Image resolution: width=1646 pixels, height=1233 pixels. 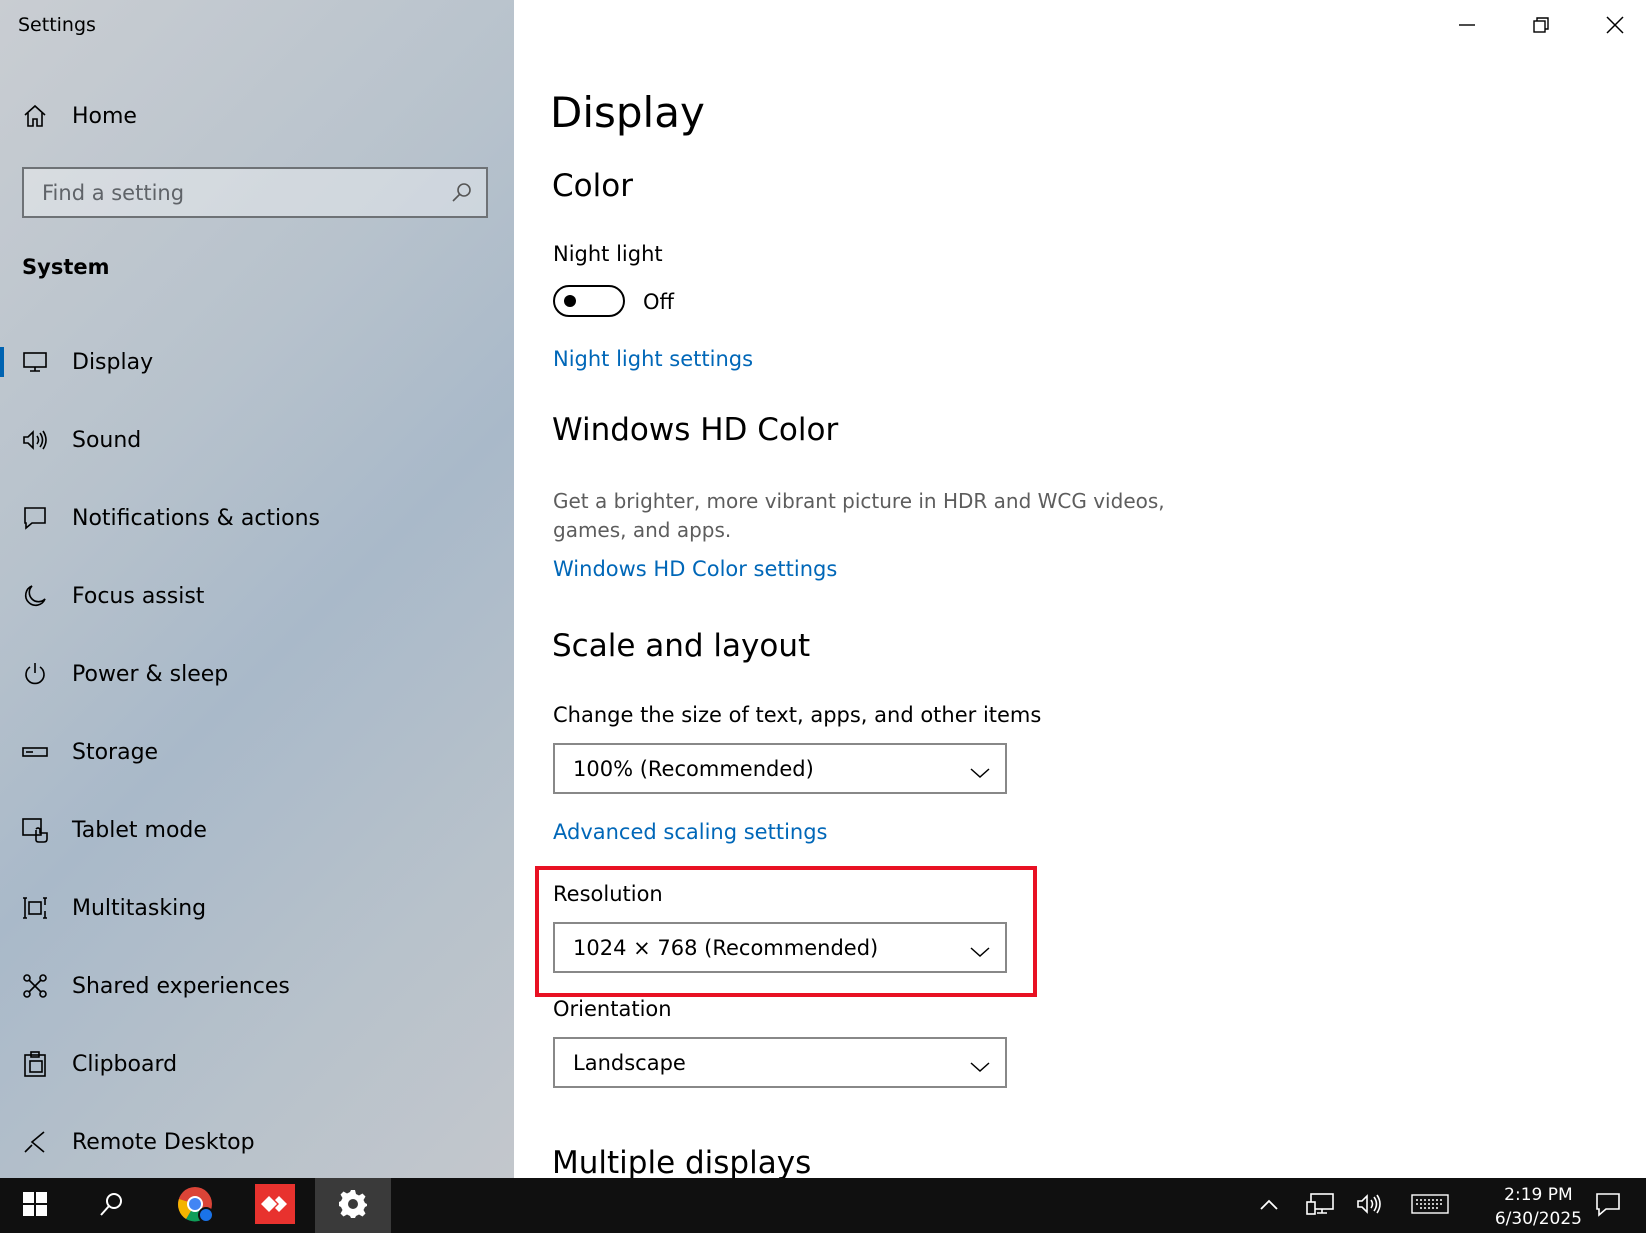 What do you see at coordinates (224, 192) in the screenshot?
I see `search-input` at bounding box center [224, 192].